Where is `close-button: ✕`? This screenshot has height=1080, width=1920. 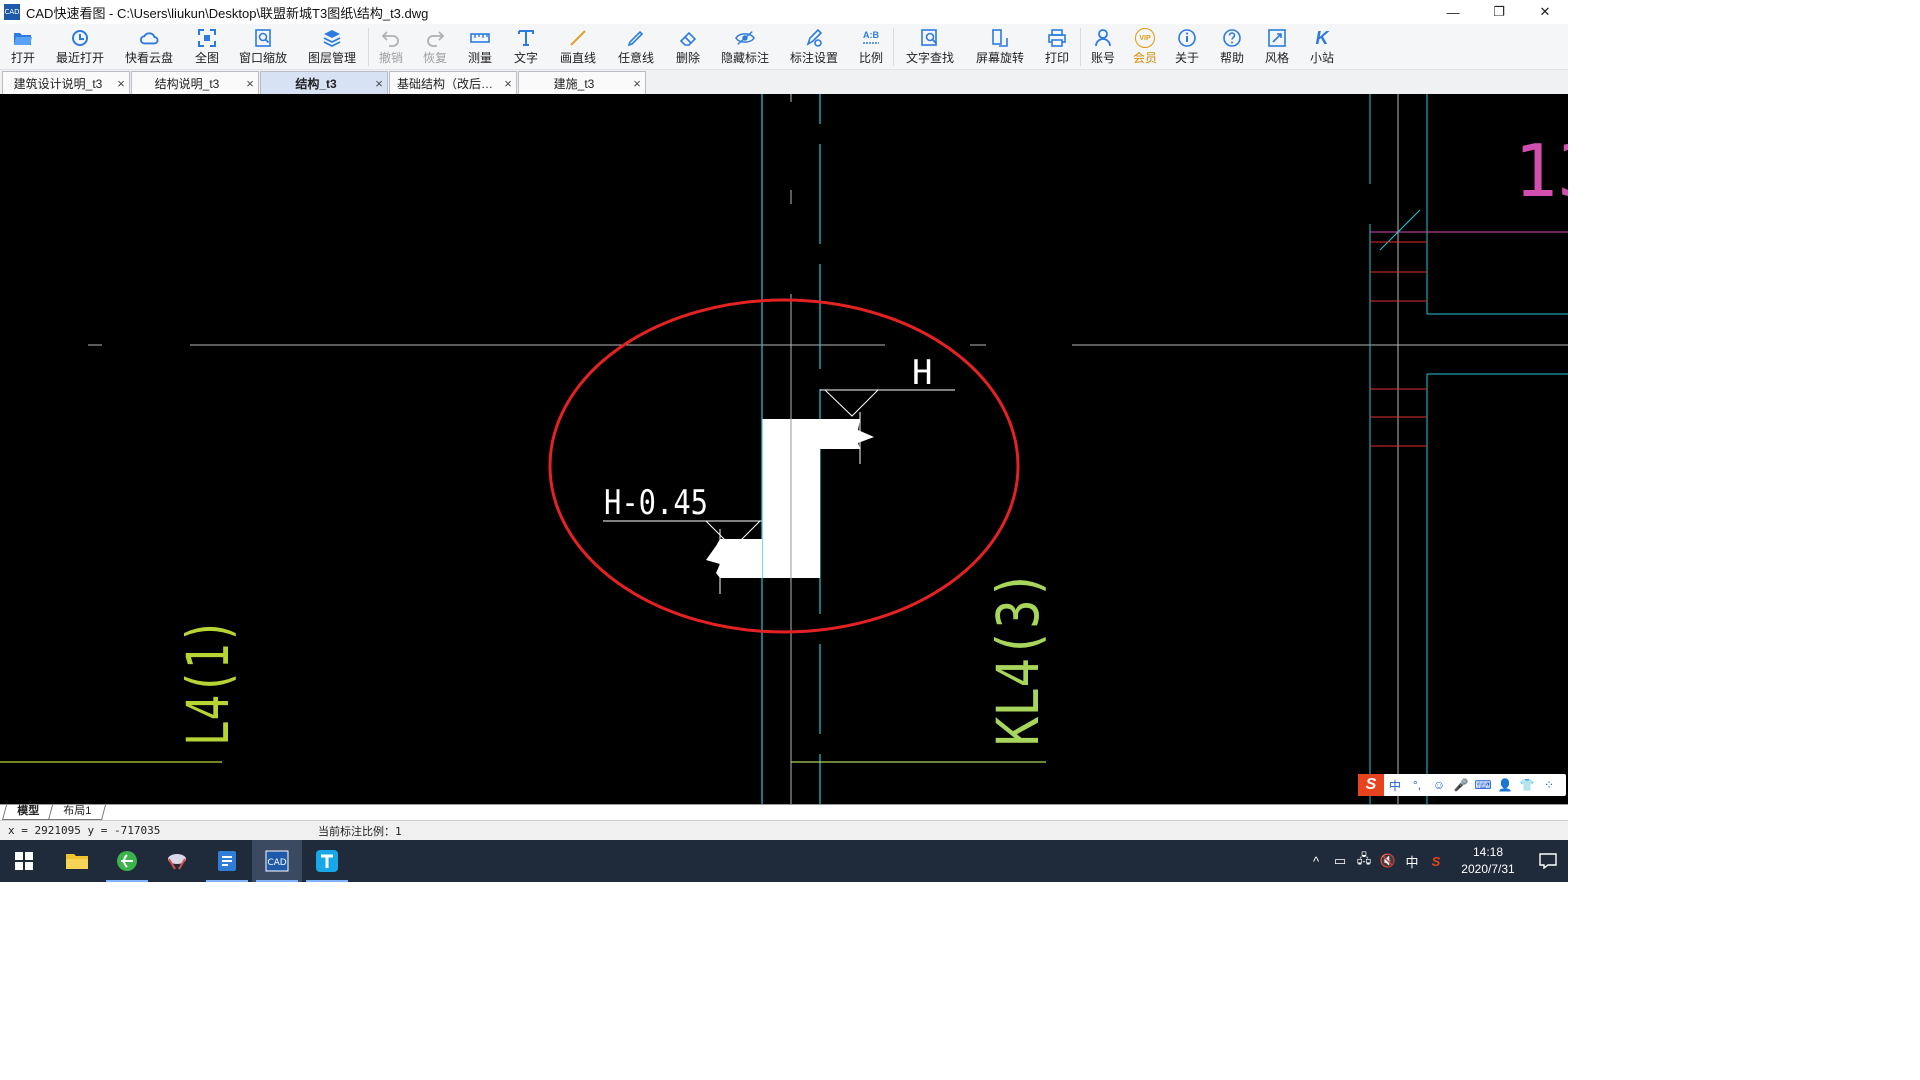 close-button: ✕ is located at coordinates (1545, 12).